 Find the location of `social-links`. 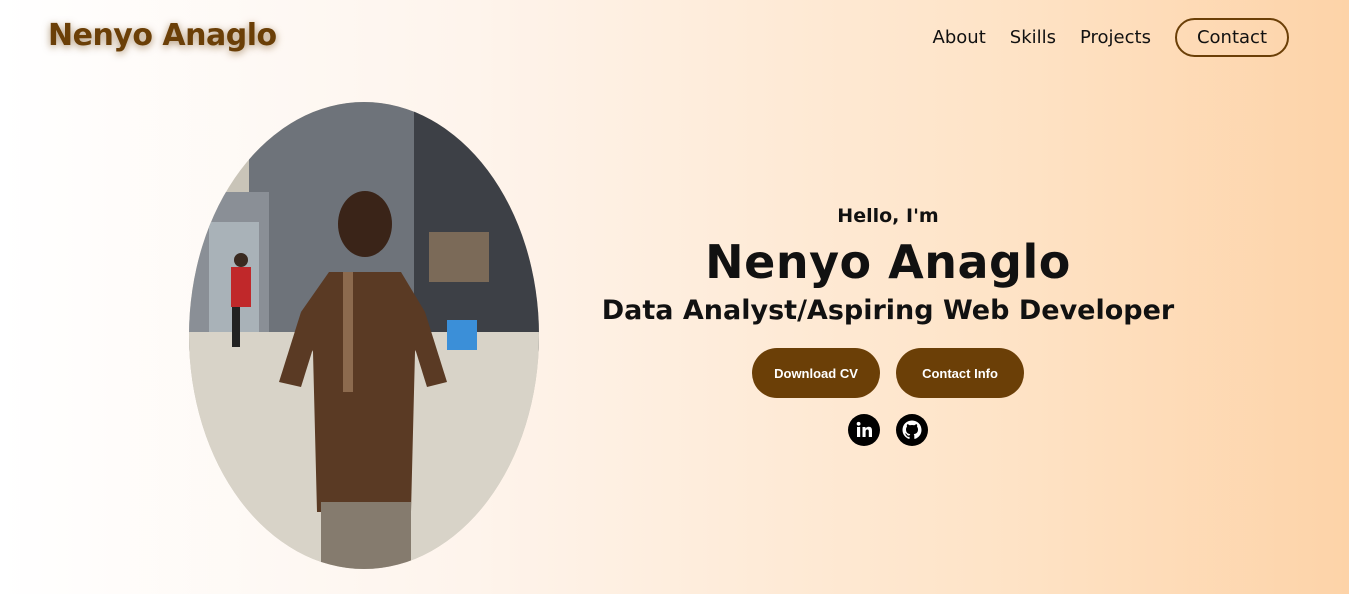

social-links is located at coordinates (888, 430).